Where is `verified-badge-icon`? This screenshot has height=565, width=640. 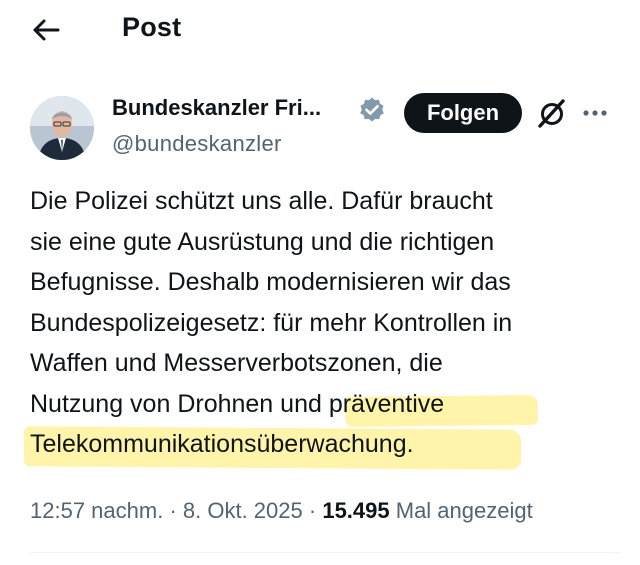
verified-badge-icon is located at coordinates (372, 110).